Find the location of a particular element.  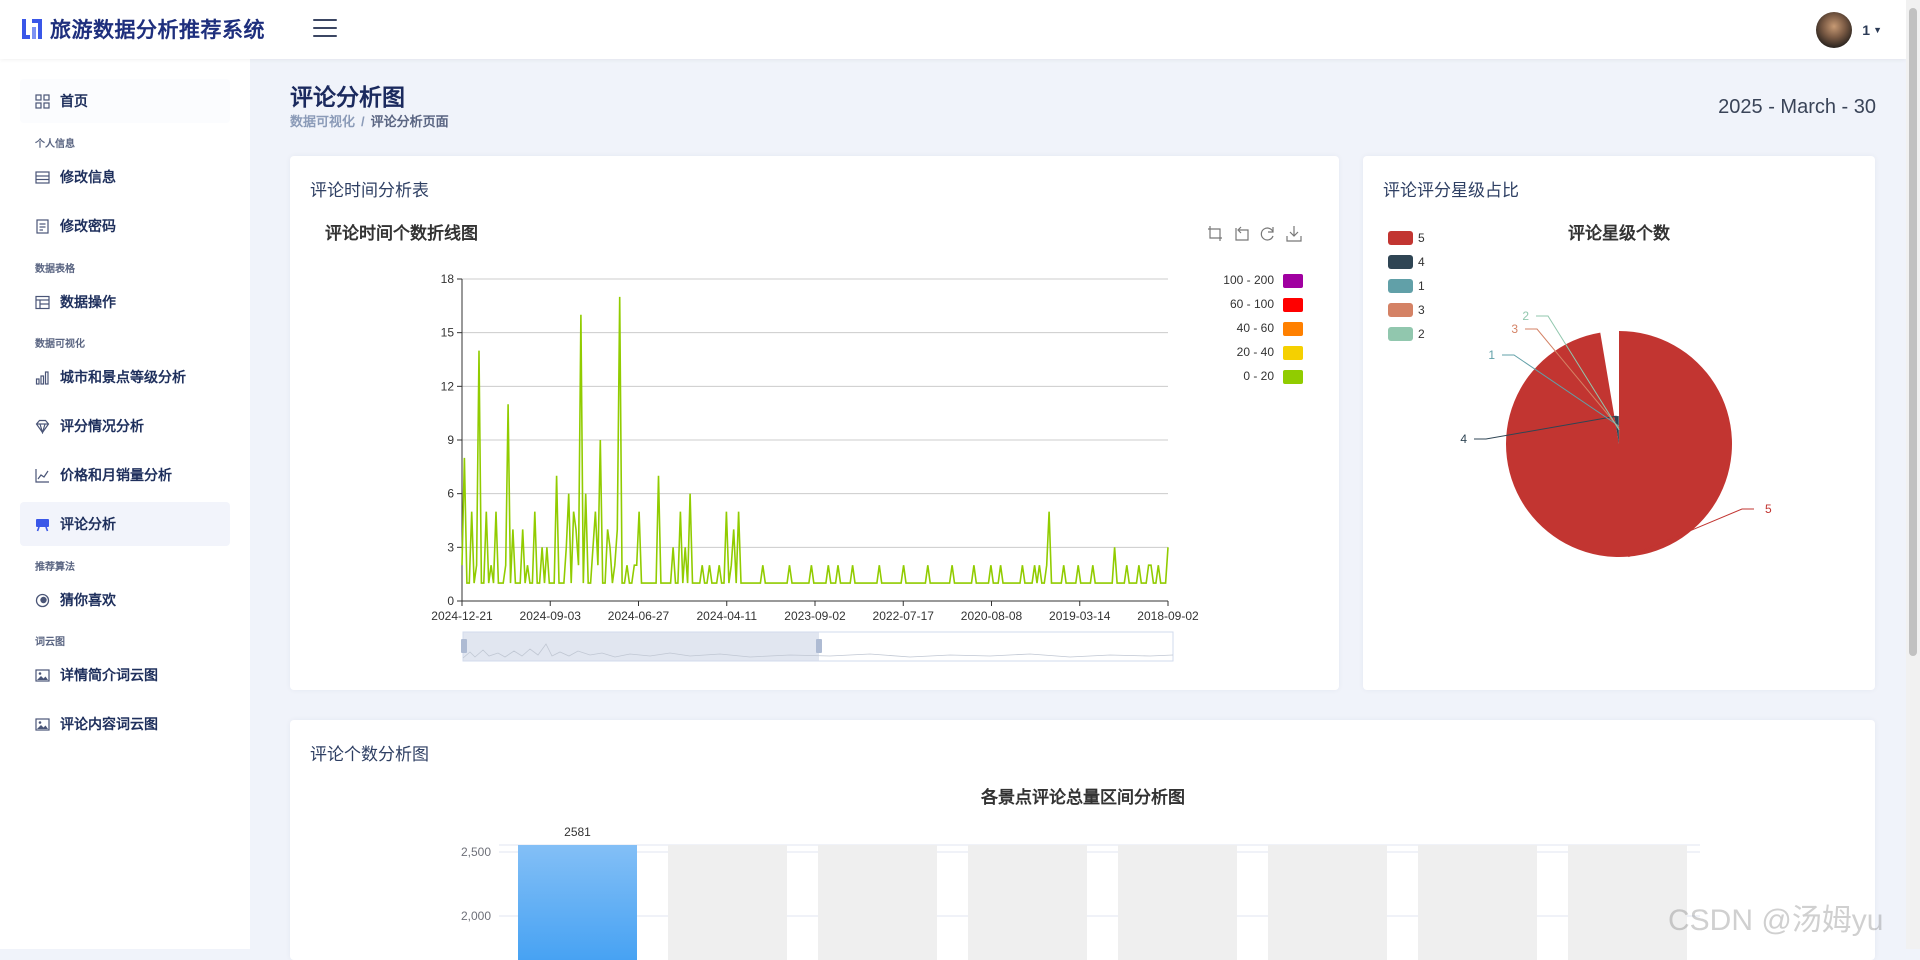

x-tick-label: 2018-09-02 is located at coordinates (1168, 616).